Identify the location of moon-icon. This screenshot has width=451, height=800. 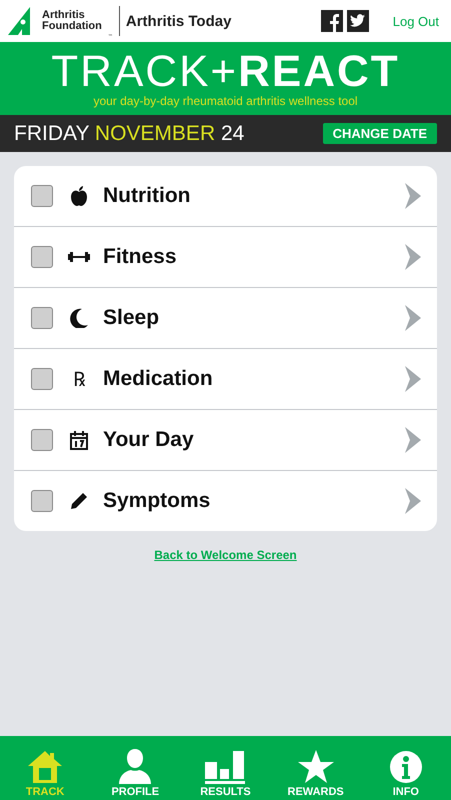
(79, 318).